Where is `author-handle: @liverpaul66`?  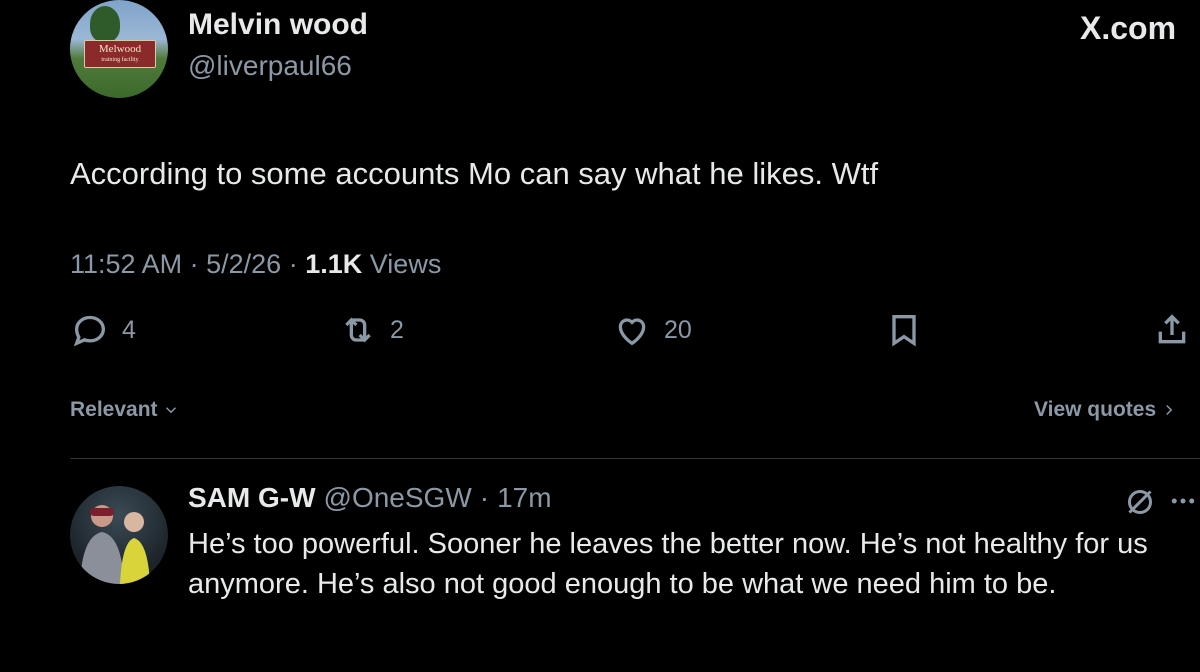 author-handle: @liverpaul66 is located at coordinates (270, 66).